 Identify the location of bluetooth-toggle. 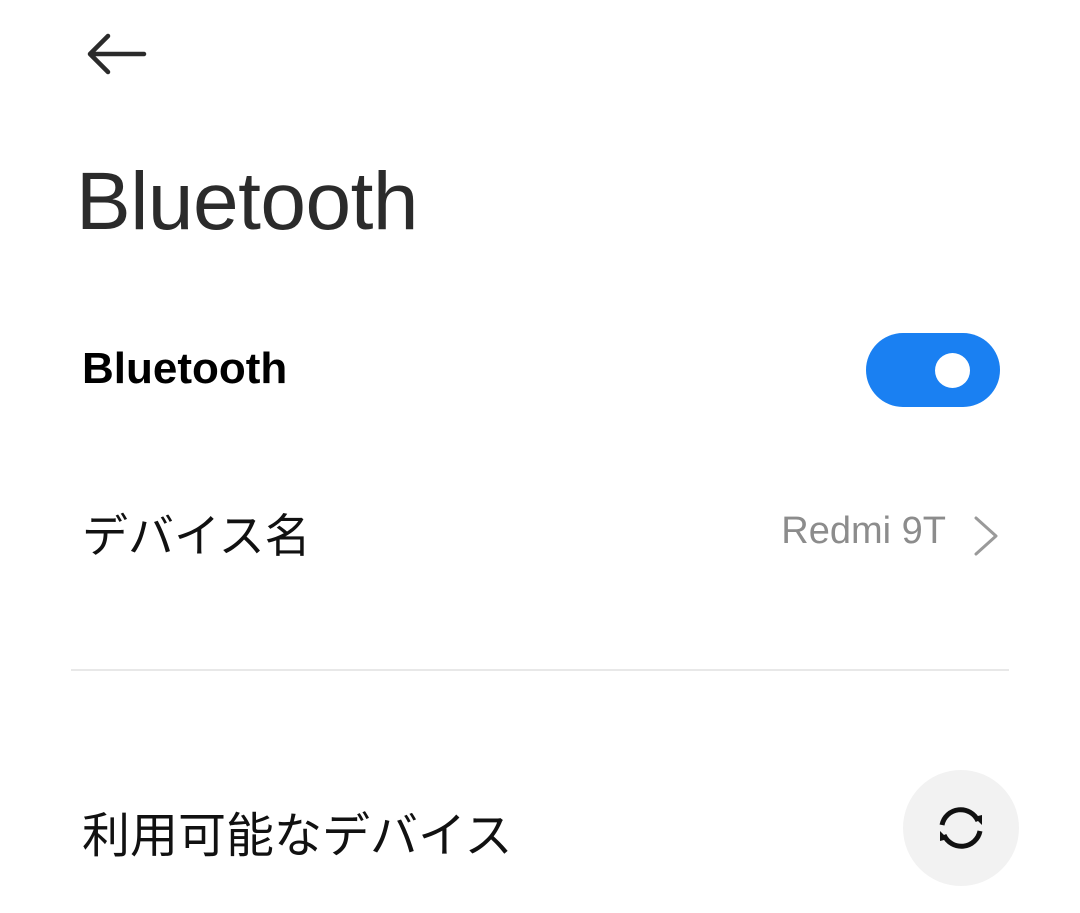
(933, 370).